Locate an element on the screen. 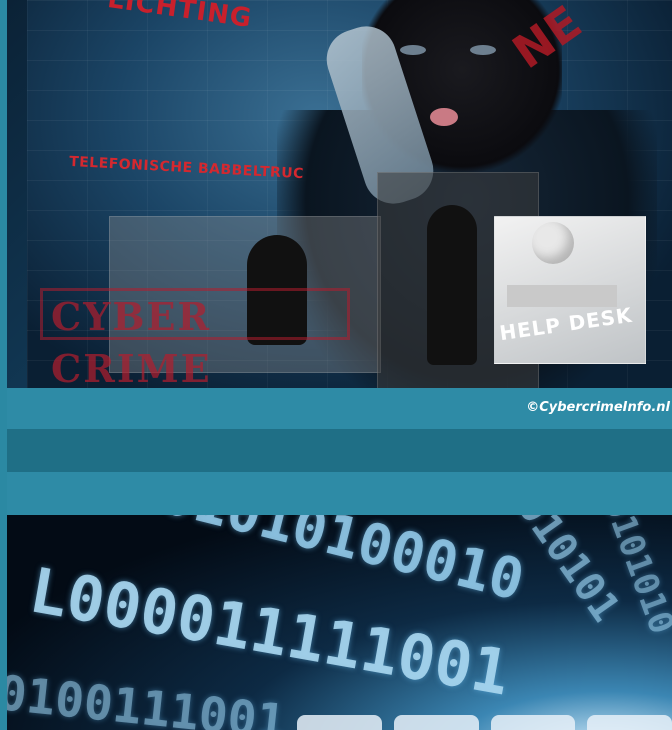  binary-row: 0100111001 is located at coordinates (148, 697).